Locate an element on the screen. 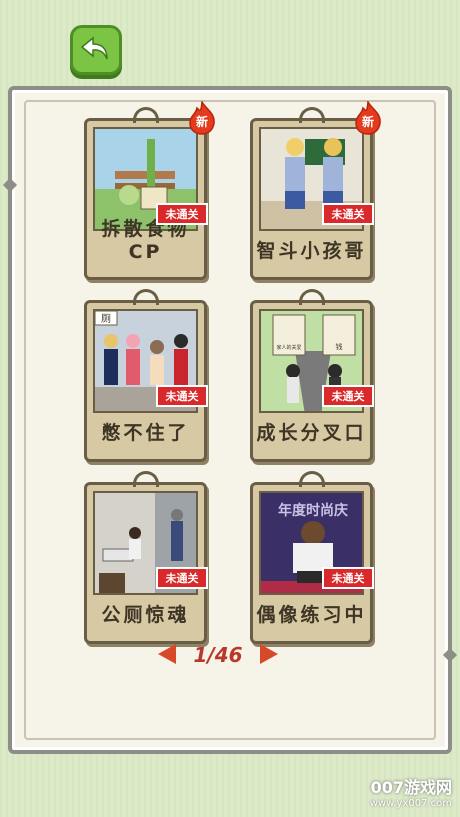 Image resolution: width=460 pixels, height=817 pixels. watermark: 007游戏网 www.yx007.com is located at coordinates (411, 791).